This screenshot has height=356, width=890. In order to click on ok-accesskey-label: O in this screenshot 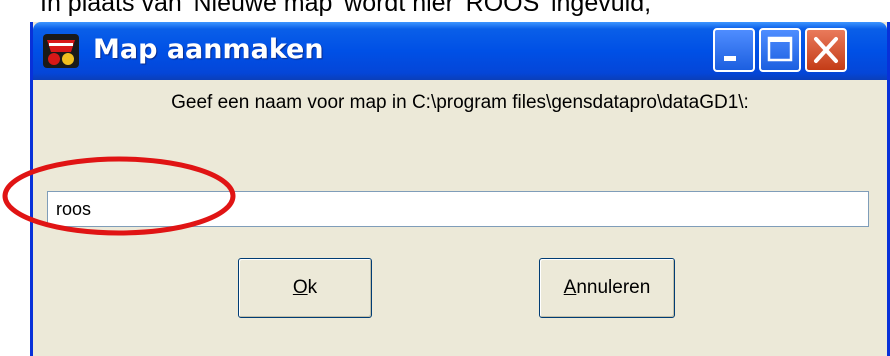, I will do `click(300, 287)`.